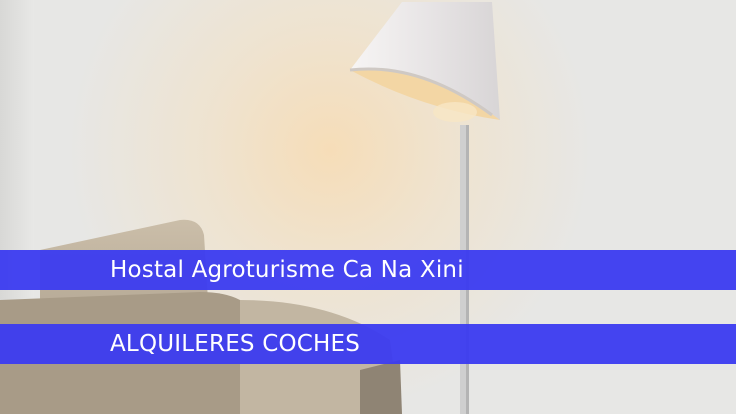  I want to click on subtitle-banner: ALQUILERES COCHES, so click(368, 344).